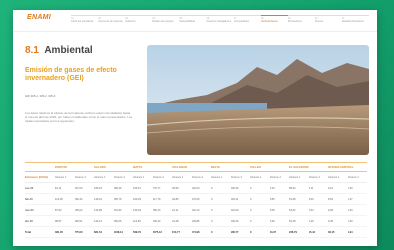 The width and height of the screenshot is (394, 250). Describe the element at coordinates (234, 199) in the screenshot. I see `table-cell: 218,11` at that location.